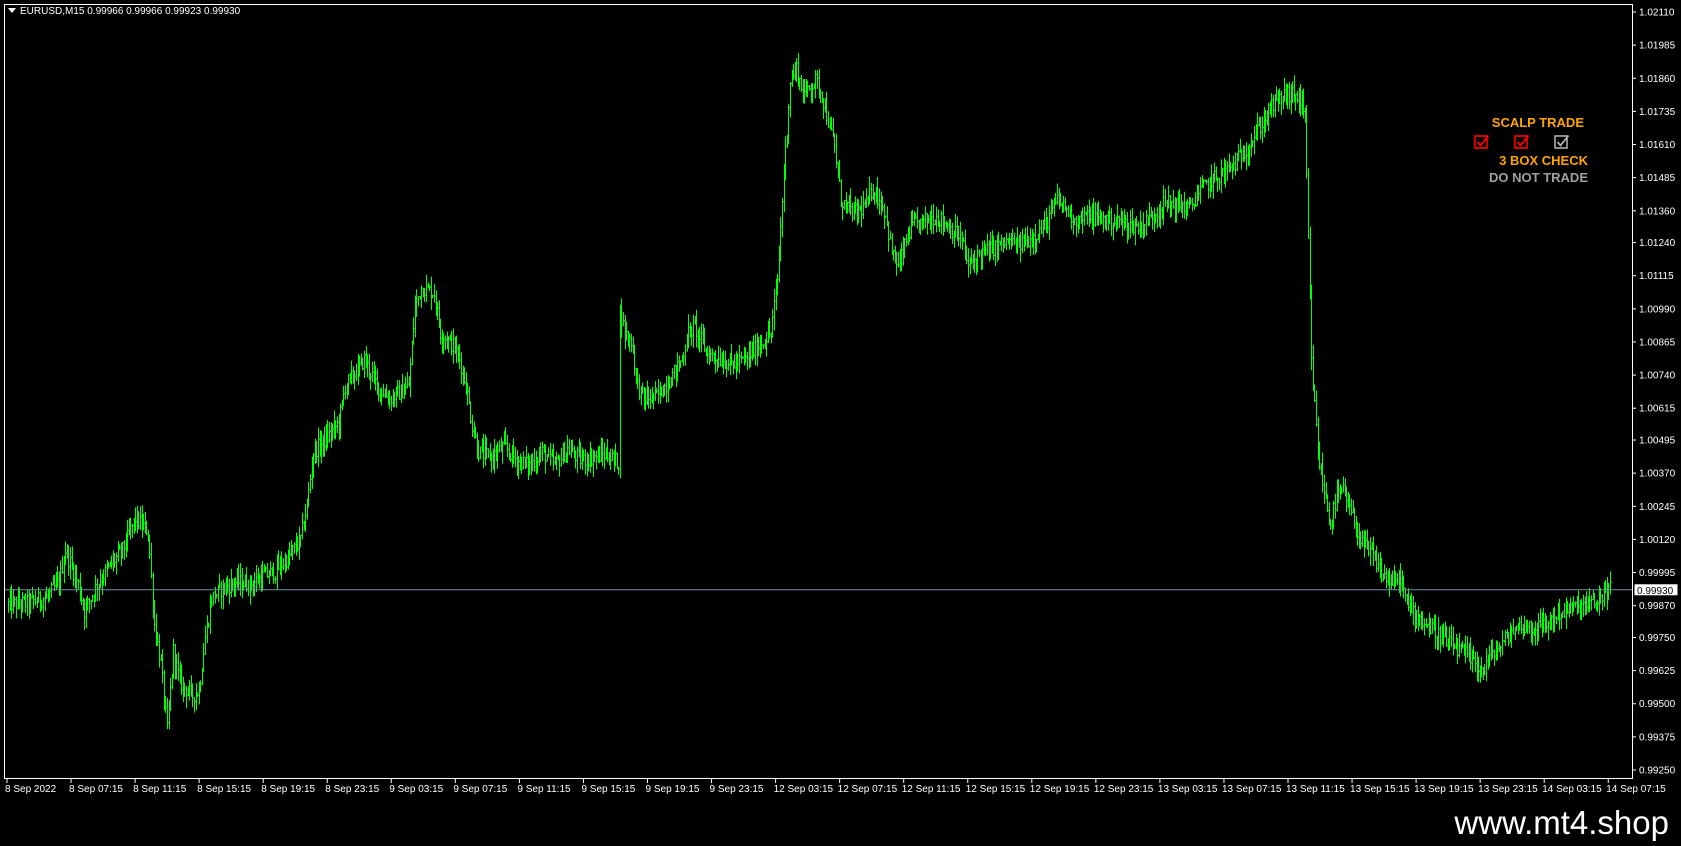  I want to click on y-tick-label: 1.01360, so click(1657, 211).